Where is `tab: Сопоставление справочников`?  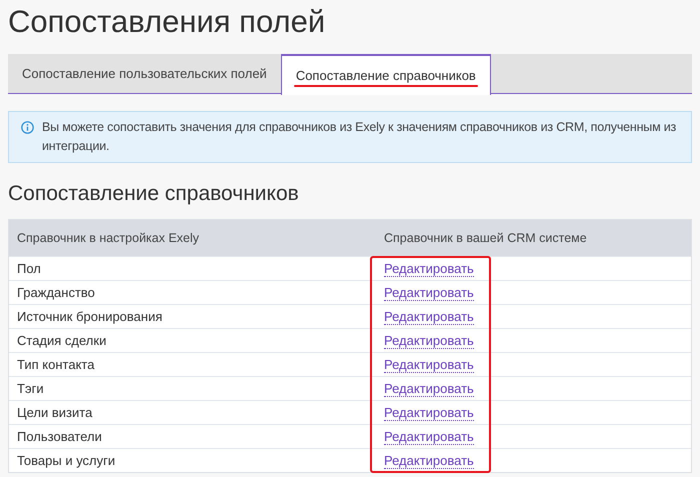 tab: Сопоставление справочников is located at coordinates (385, 74).